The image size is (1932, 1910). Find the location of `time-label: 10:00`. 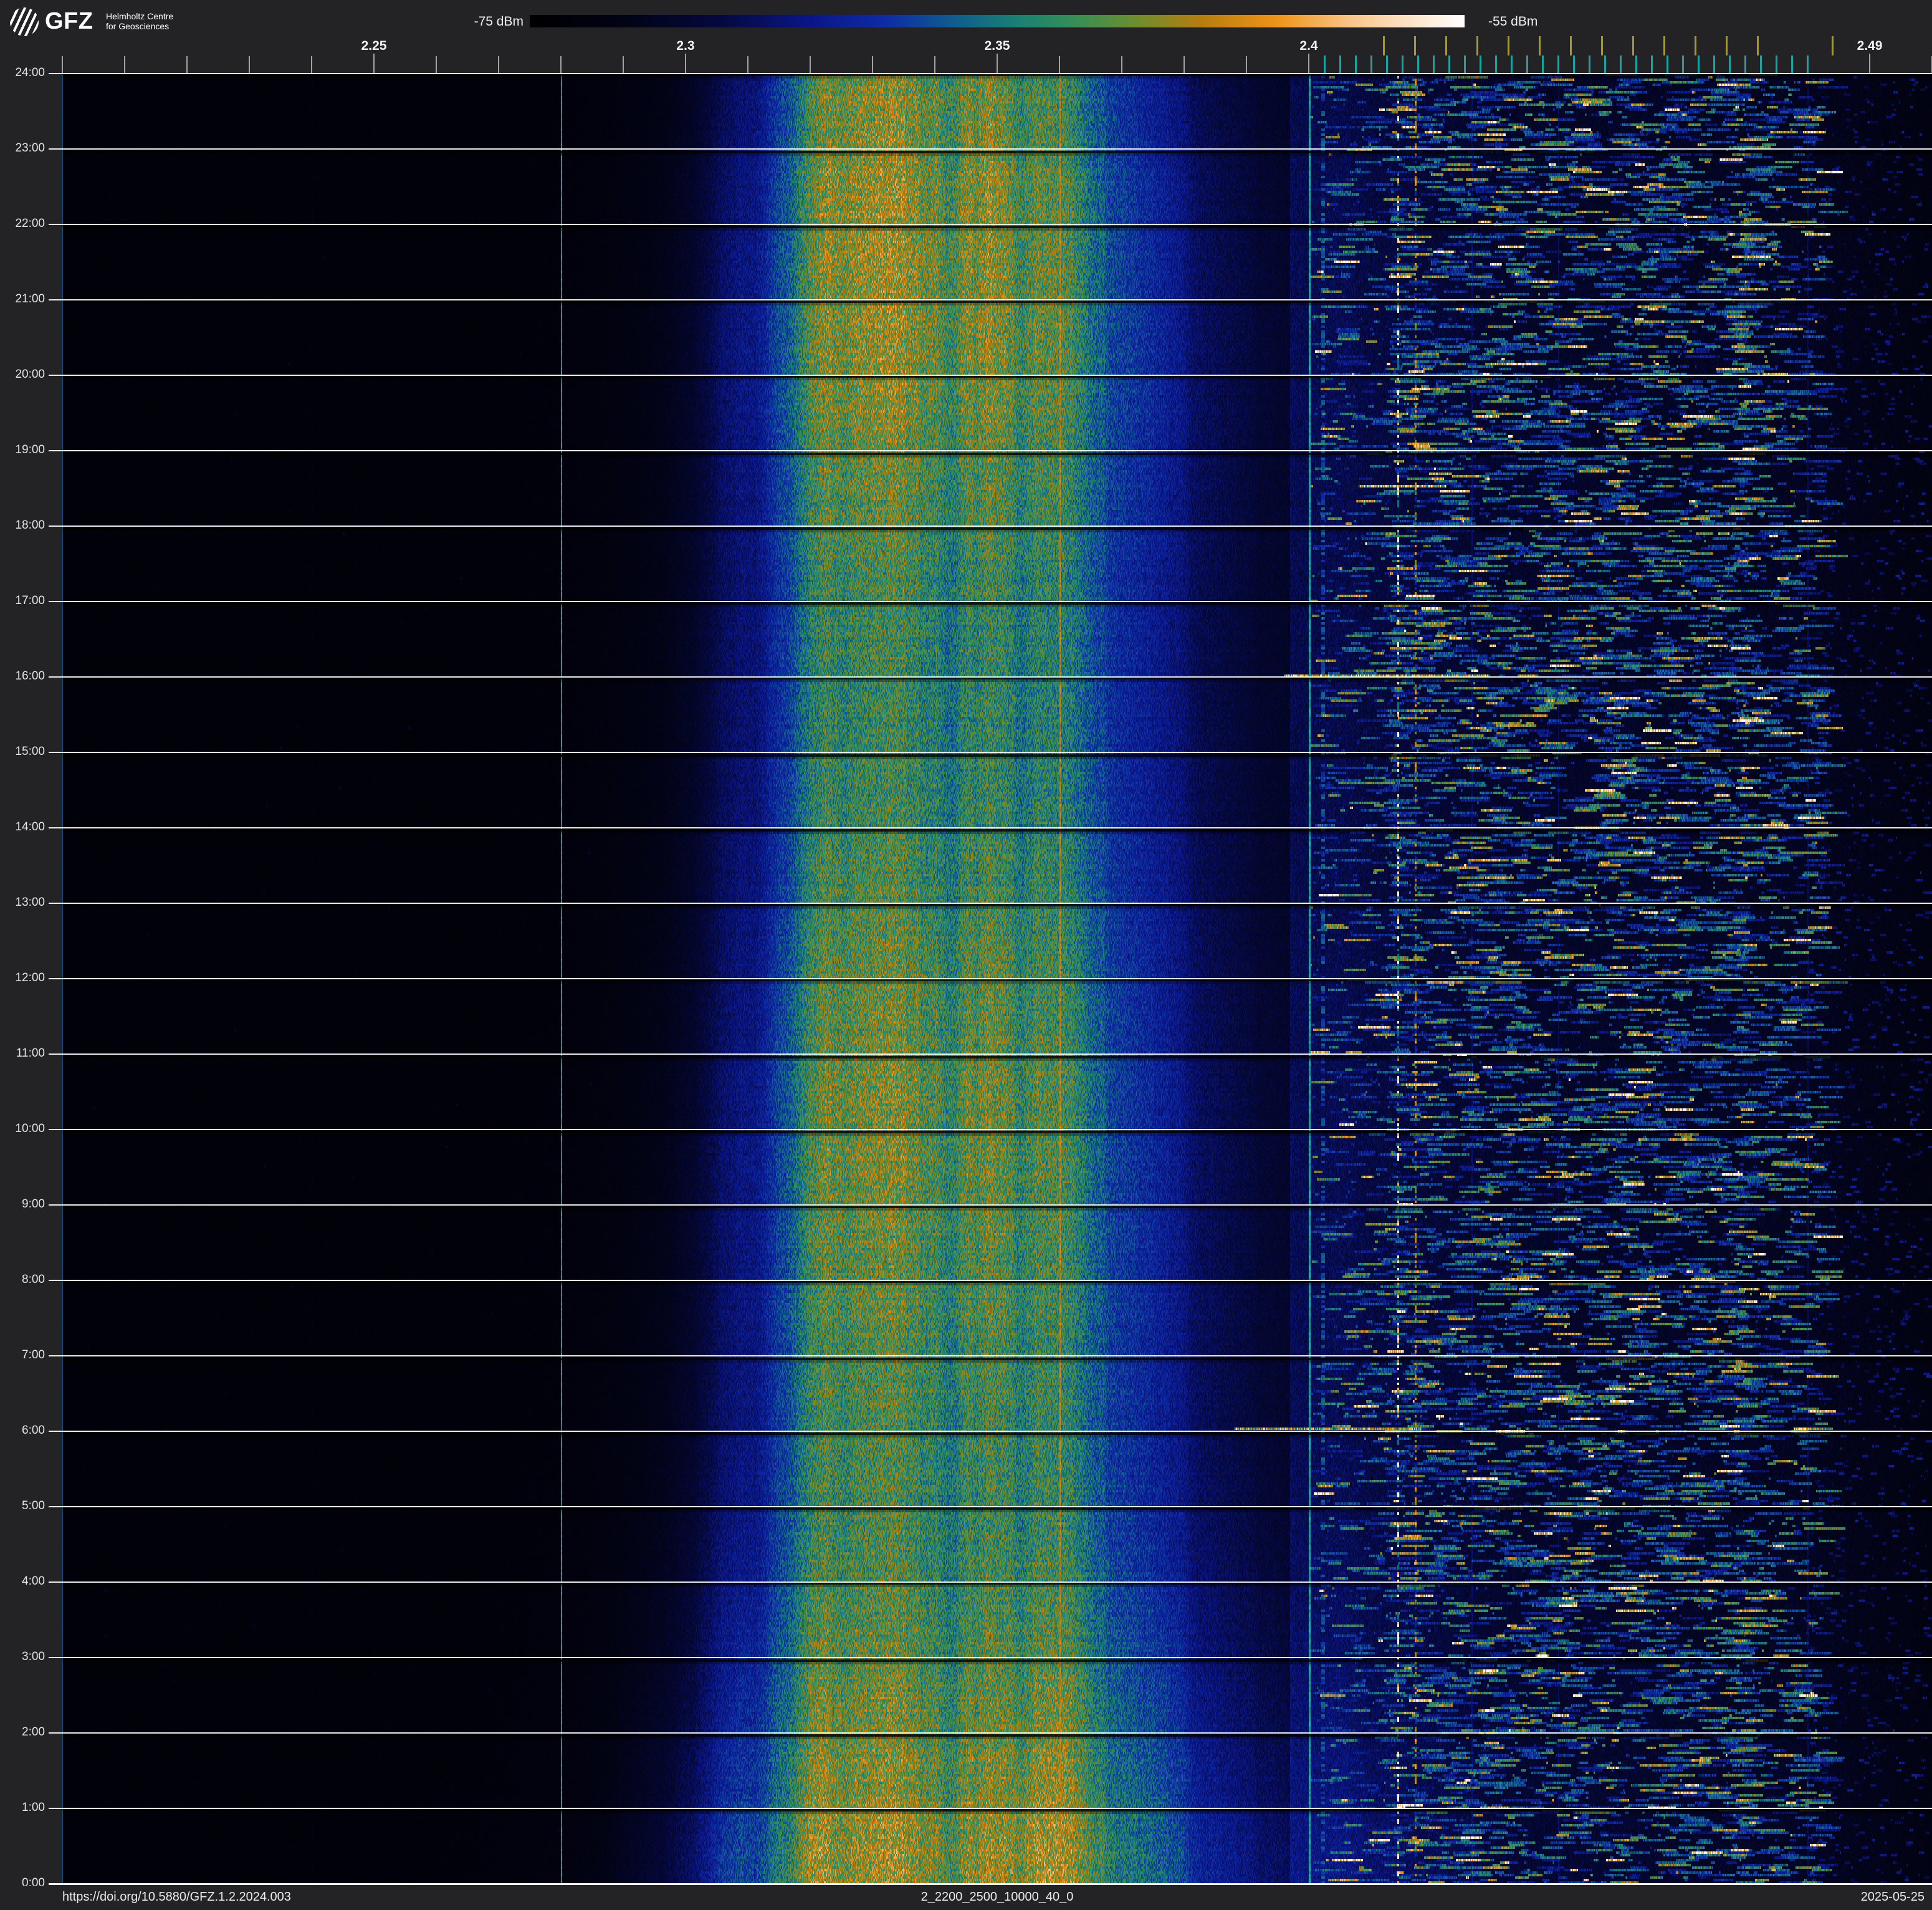

time-label: 10:00 is located at coordinates (30, 1128).